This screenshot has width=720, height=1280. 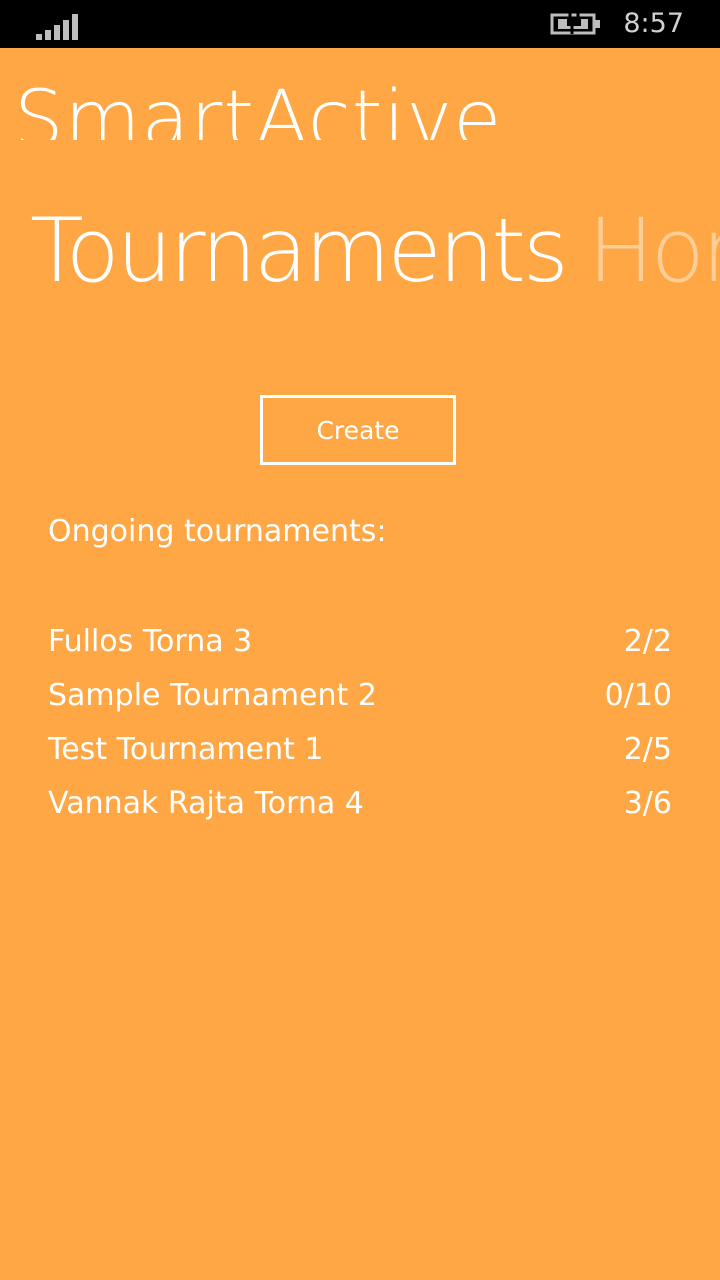 What do you see at coordinates (206, 803) in the screenshot?
I see `tournament-name: Vannak Rajta Torna 4` at bounding box center [206, 803].